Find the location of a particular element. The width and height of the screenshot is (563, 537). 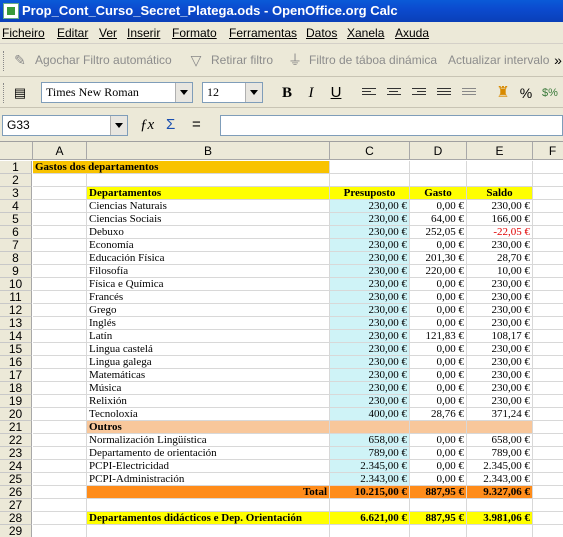

percent-format-button: % is located at coordinates (526, 93).